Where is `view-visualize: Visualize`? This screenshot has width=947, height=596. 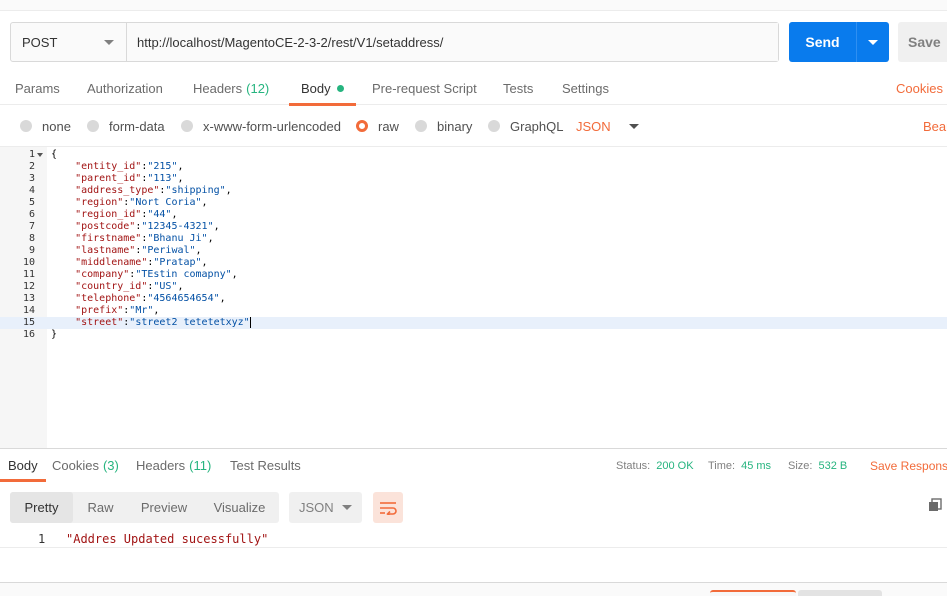 view-visualize: Visualize is located at coordinates (239, 507).